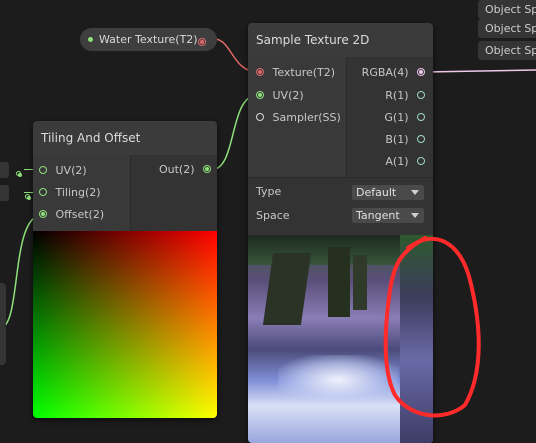 Image resolution: width=536 pixels, height=443 pixels. What do you see at coordinates (130, 193) in the screenshot?
I see `tiling-panel-divider` at bounding box center [130, 193].